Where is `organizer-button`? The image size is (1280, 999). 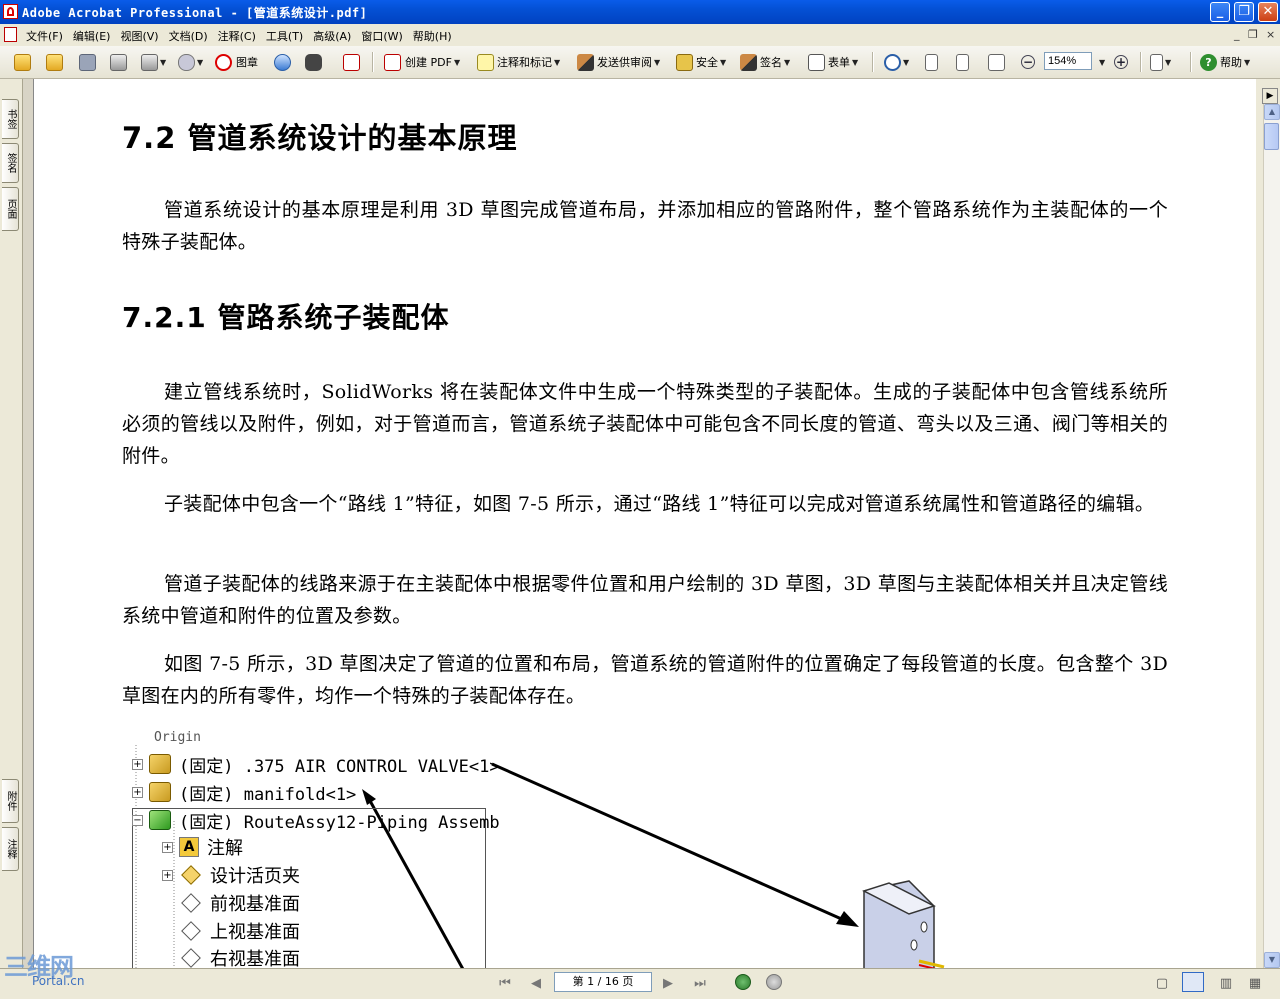
organizer-button is located at coordinates (54, 62).